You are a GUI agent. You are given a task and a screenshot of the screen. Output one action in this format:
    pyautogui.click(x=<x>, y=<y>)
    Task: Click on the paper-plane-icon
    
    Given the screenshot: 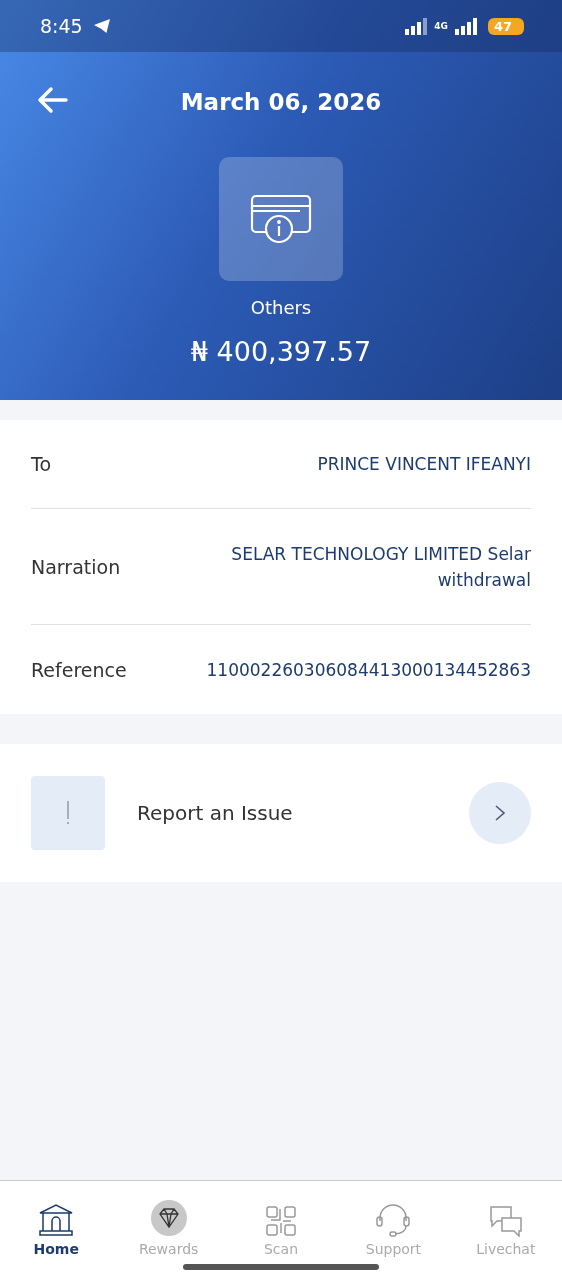 What is the action you would take?
    pyautogui.click(x=101, y=26)
    